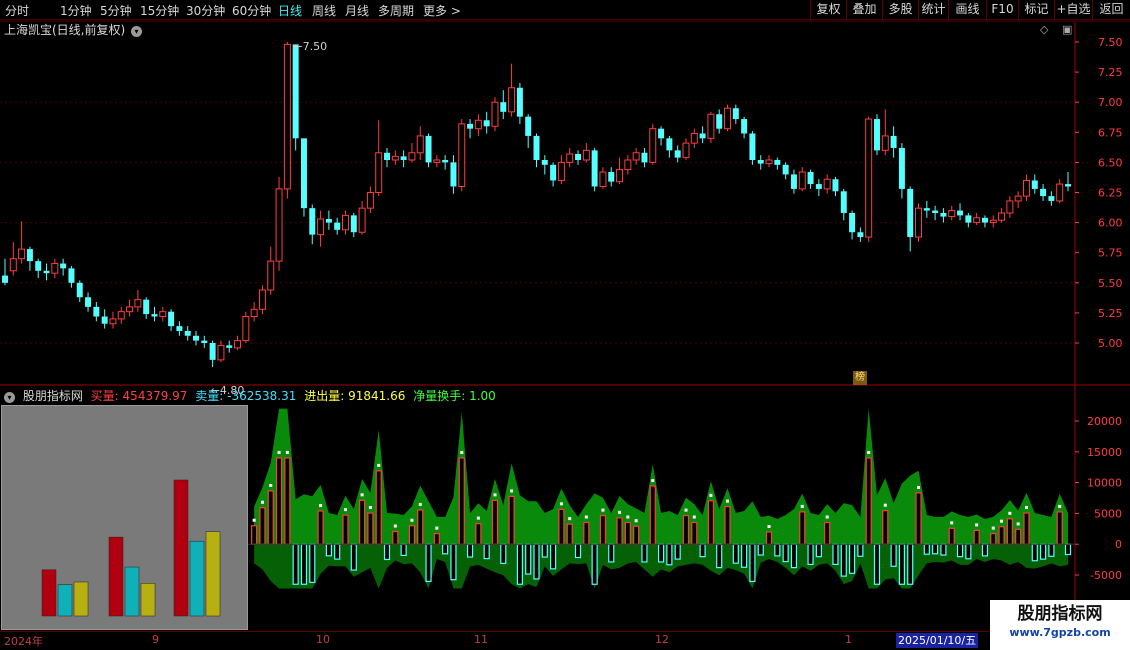 Image resolution: width=1130 pixels, height=650 pixels. Describe the element at coordinates (323, 639) in the screenshot. I see `date-label-oct: 10` at that location.